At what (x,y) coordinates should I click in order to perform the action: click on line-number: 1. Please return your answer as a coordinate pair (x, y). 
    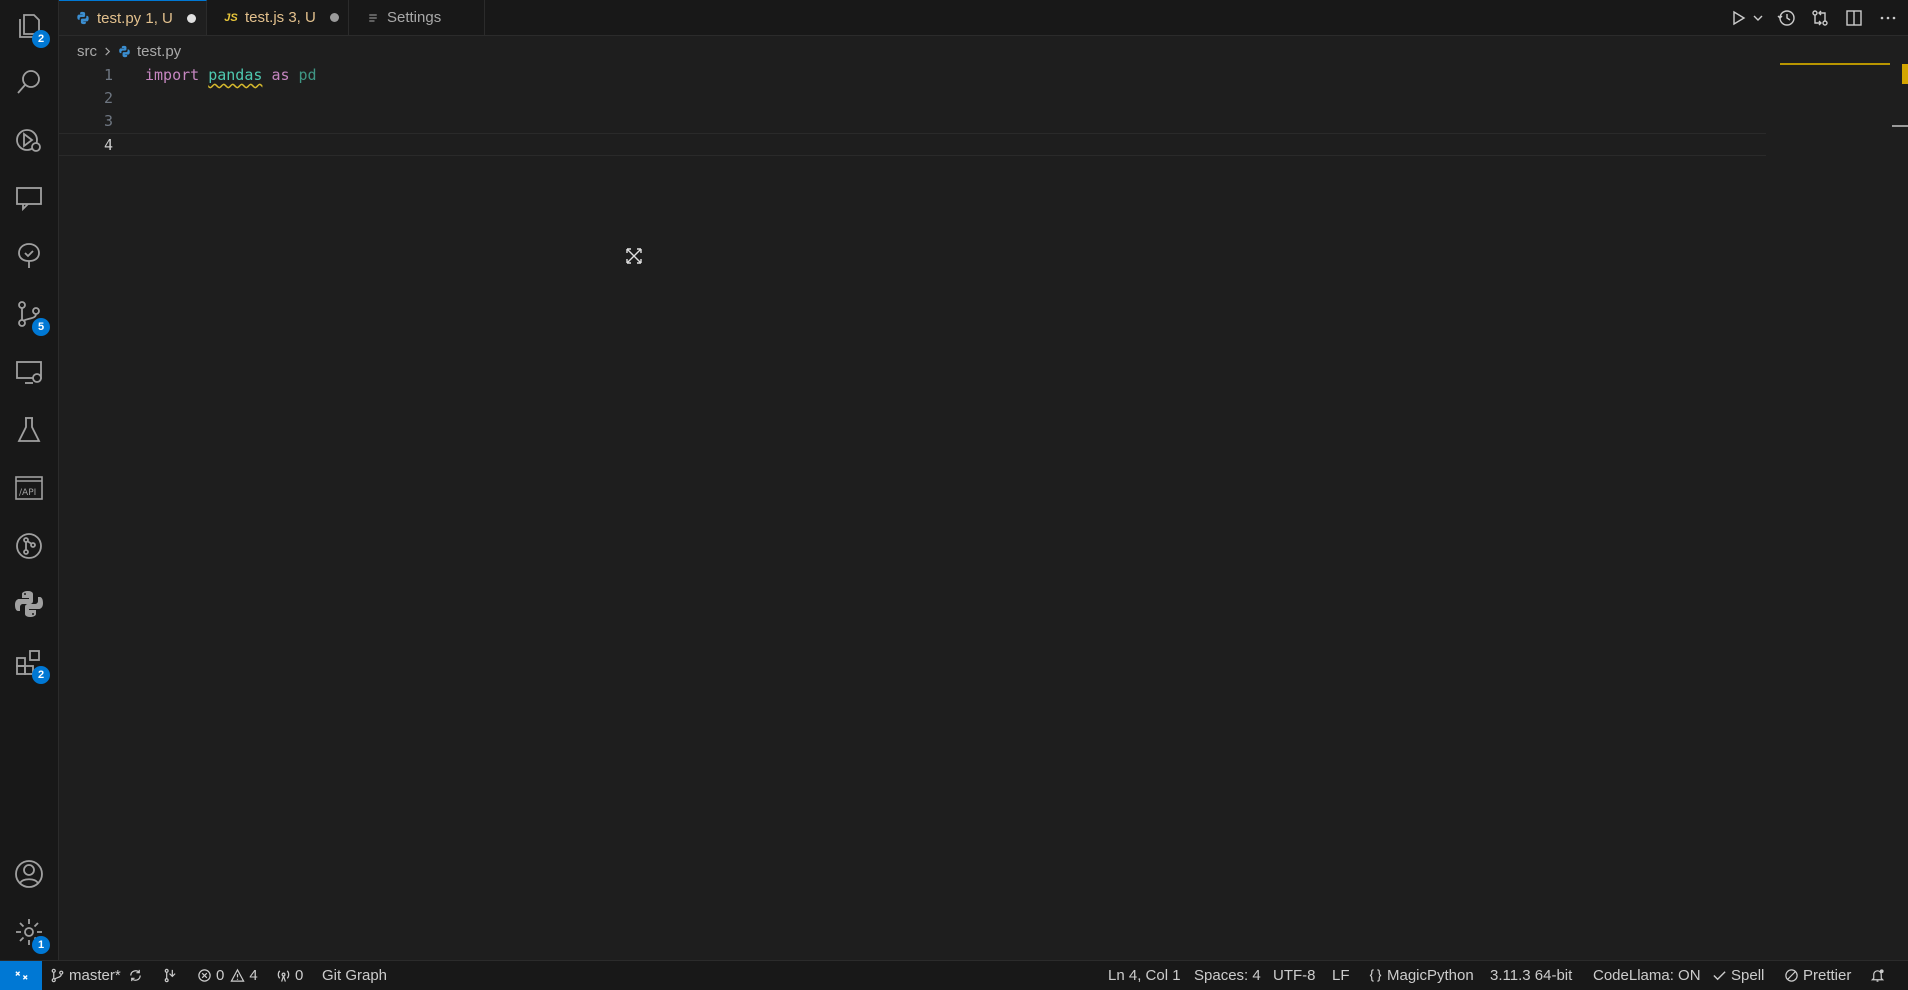
    Looking at the image, I should click on (108, 75).